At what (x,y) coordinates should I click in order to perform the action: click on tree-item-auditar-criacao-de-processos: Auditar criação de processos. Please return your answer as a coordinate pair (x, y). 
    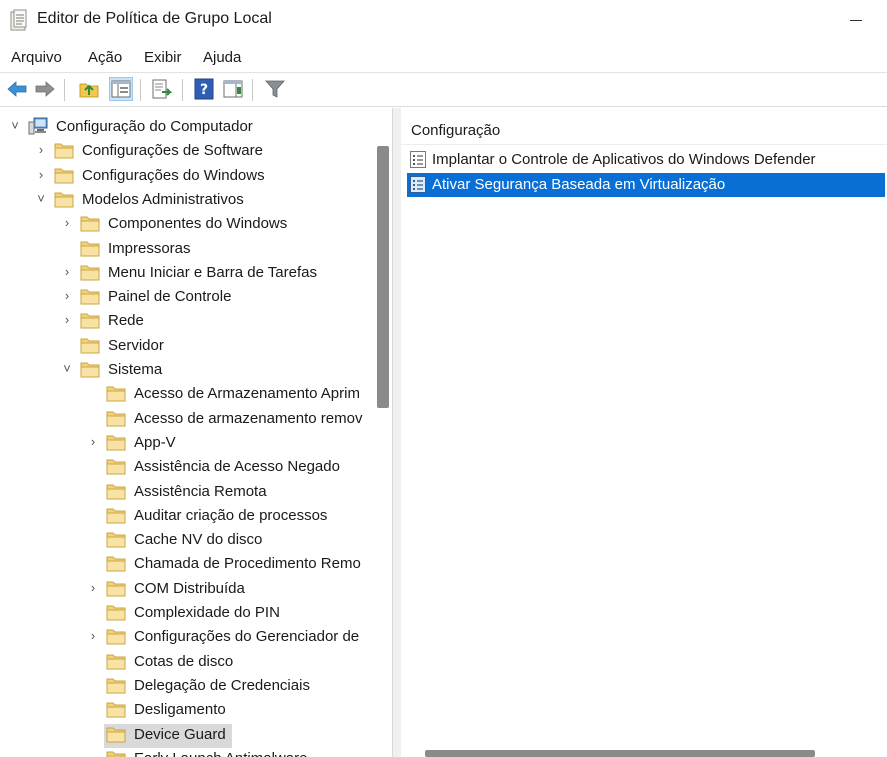
    Looking at the image, I should click on (187, 517).